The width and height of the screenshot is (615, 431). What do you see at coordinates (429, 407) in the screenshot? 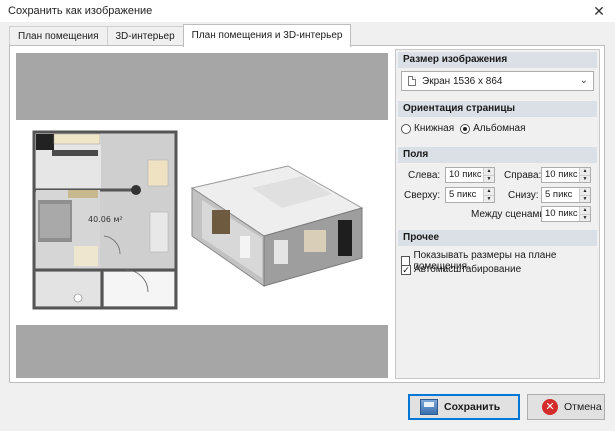
I see `save-image-icon` at bounding box center [429, 407].